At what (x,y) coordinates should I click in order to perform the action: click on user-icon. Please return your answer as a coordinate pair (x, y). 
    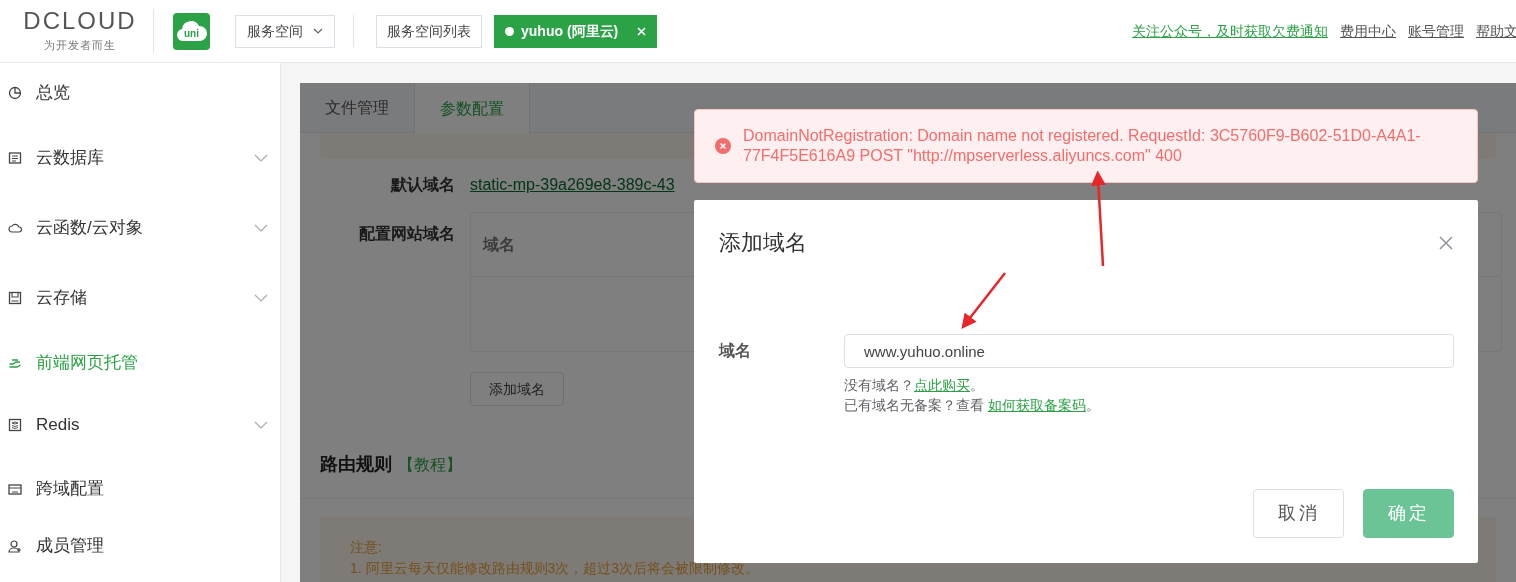
    Looking at the image, I should click on (15, 546).